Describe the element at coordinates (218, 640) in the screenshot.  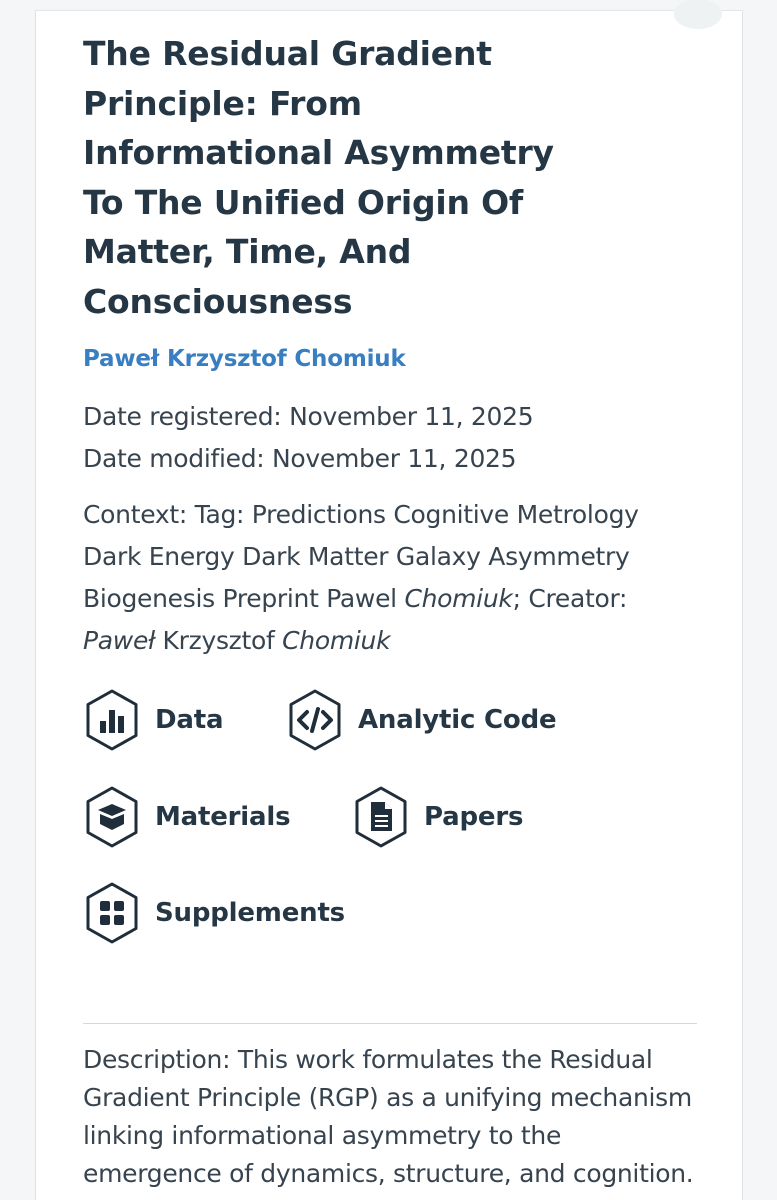
I see `context-middle2: Krzysztof` at that location.